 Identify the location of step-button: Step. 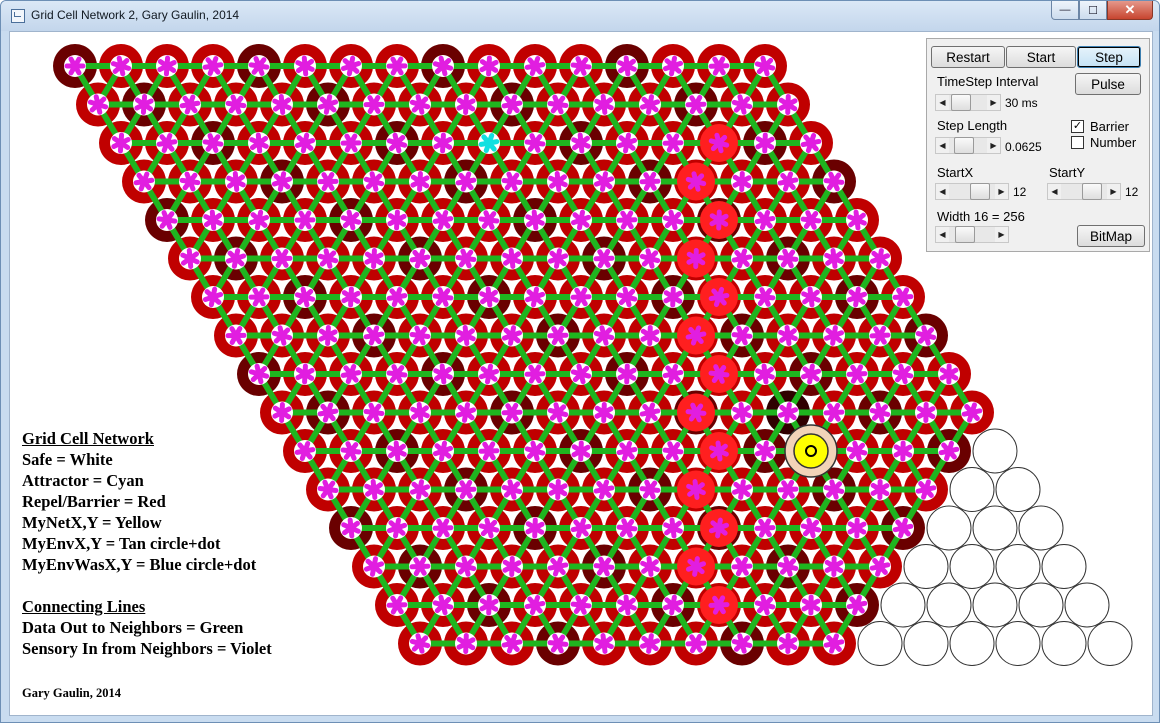
(1109, 57).